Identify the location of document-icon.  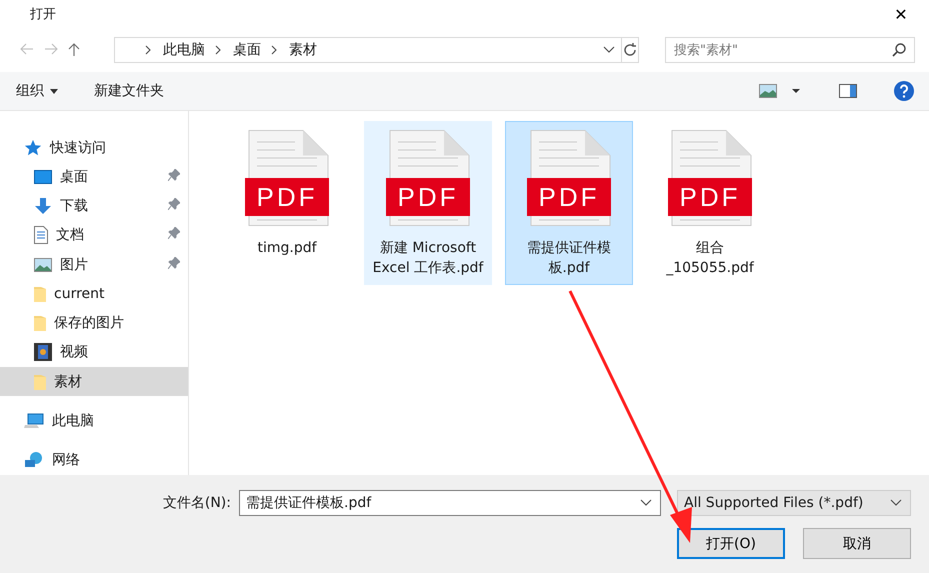
(41, 235).